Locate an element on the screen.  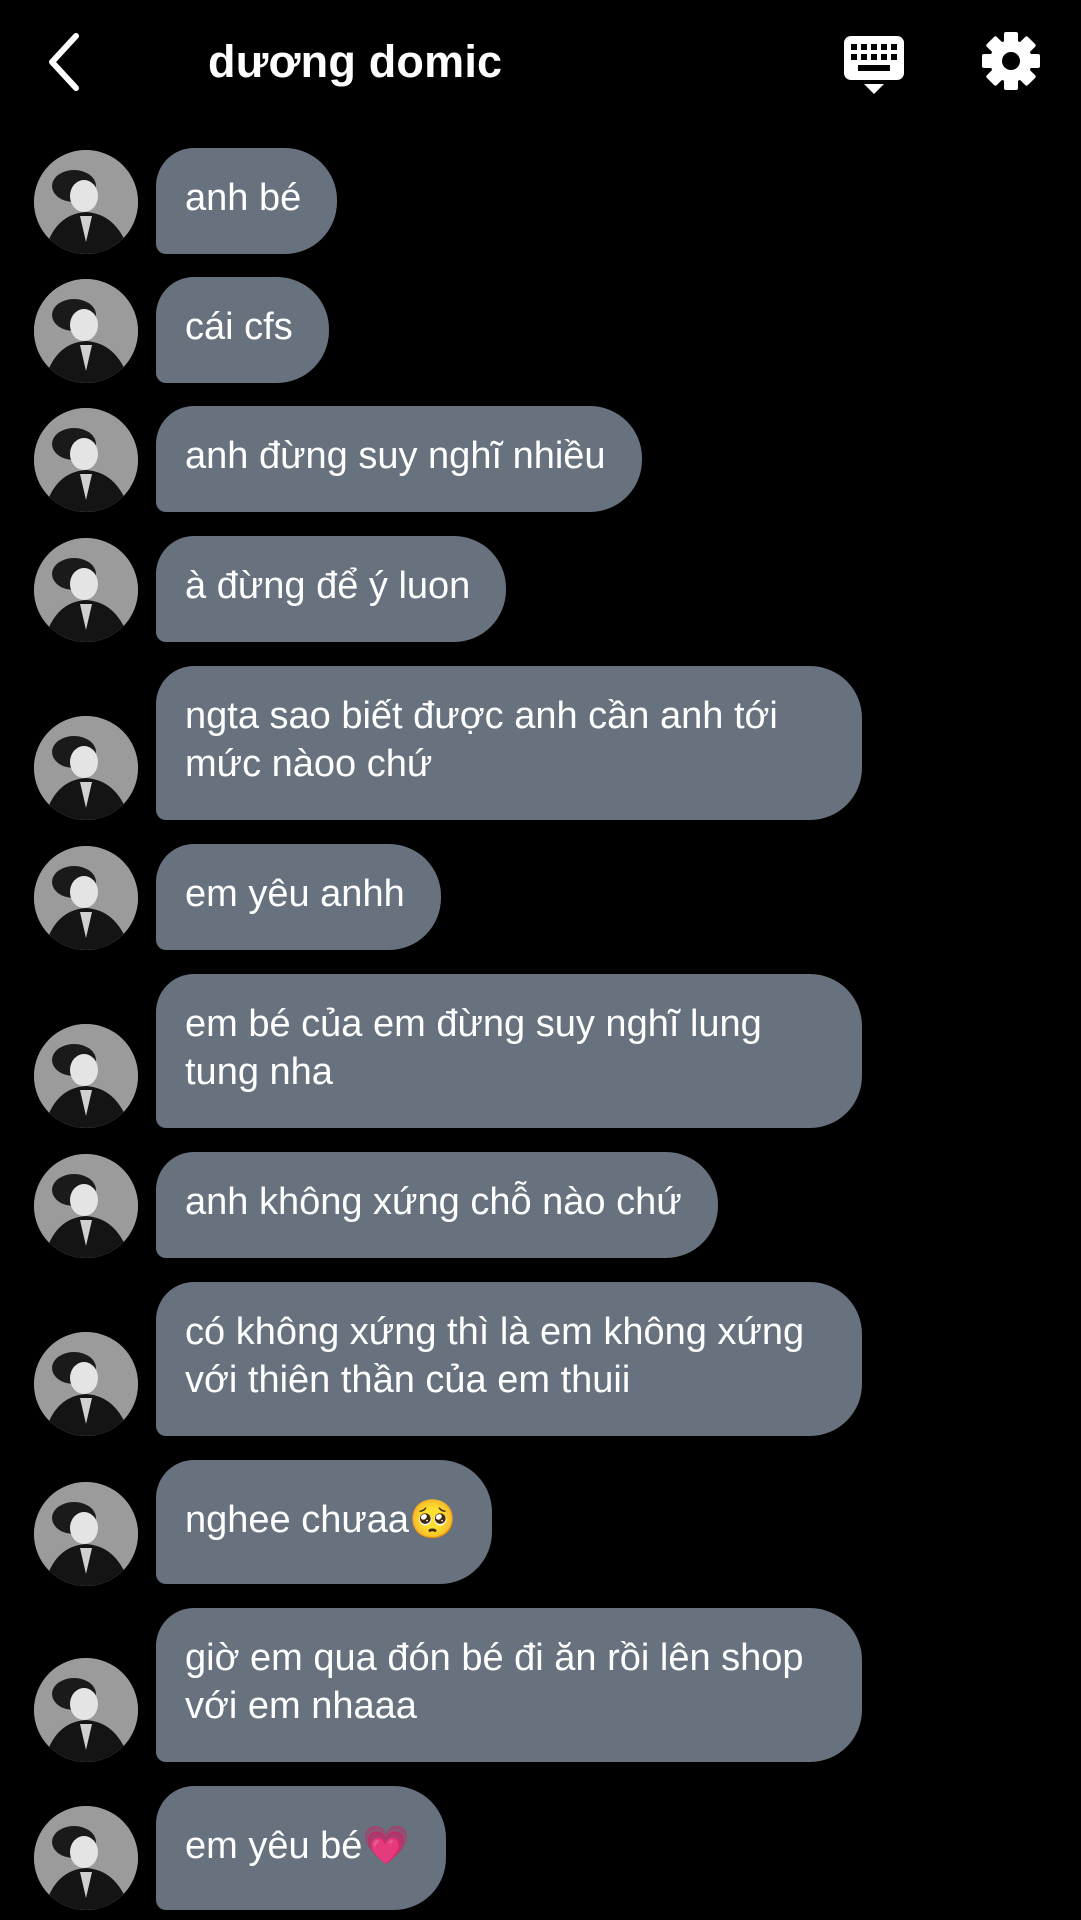
message-bubble: em yêu bé💗 is located at coordinates (301, 1848).